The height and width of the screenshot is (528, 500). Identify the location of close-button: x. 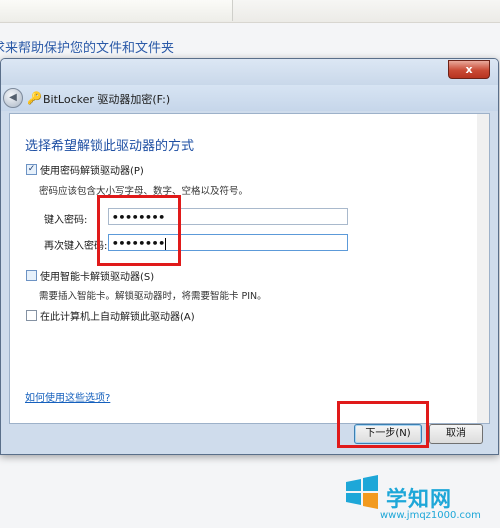
(469, 69).